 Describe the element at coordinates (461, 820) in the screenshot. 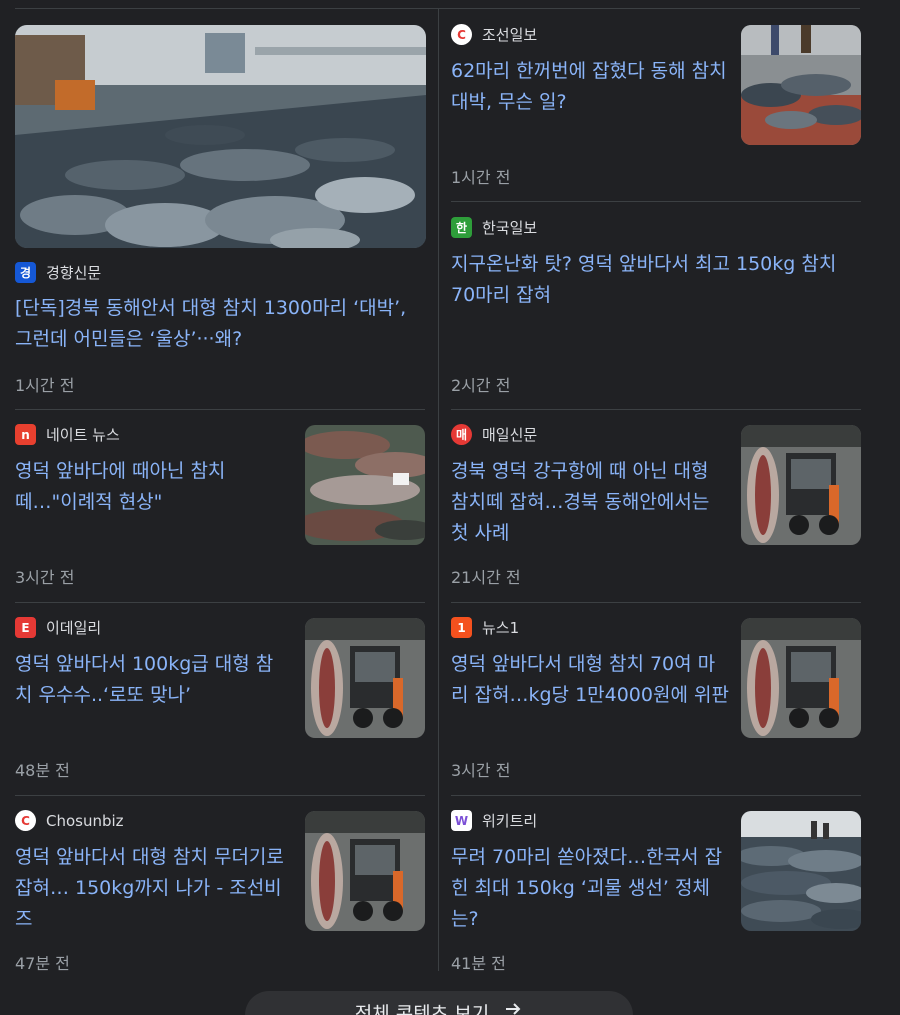

I see `source-favicon-icon: W` at that location.